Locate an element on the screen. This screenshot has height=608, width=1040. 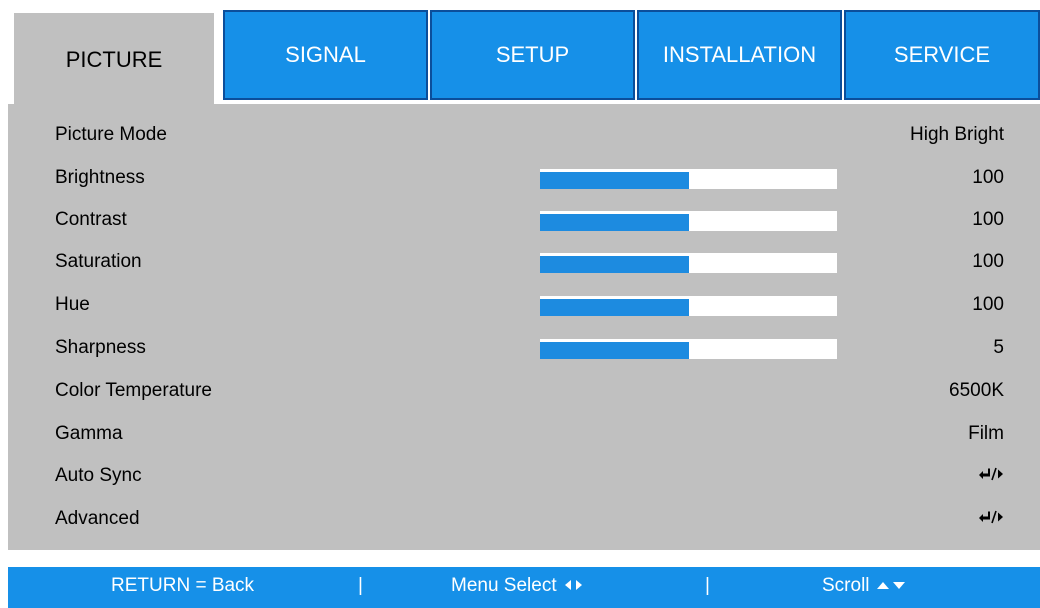
brightness-slider is located at coordinates (688, 179).